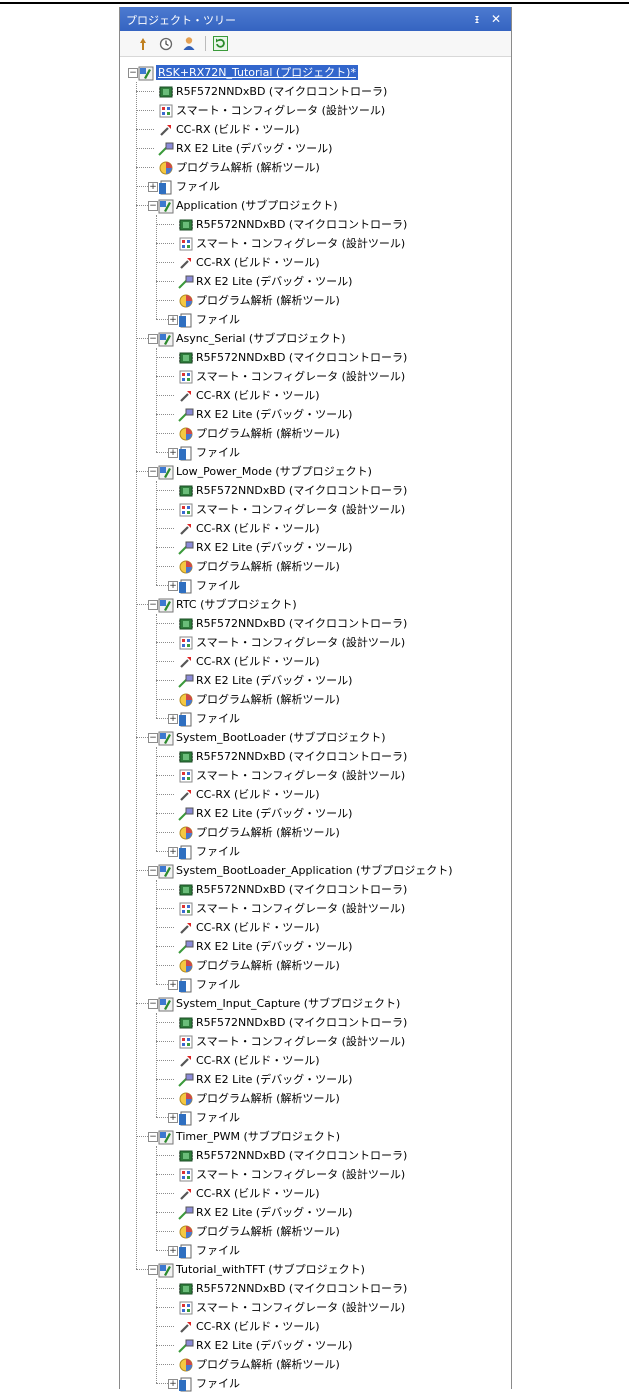  What do you see at coordinates (315, 205) in the screenshot?
I see `tree-subproject: − Application (サブプロジェクト)` at bounding box center [315, 205].